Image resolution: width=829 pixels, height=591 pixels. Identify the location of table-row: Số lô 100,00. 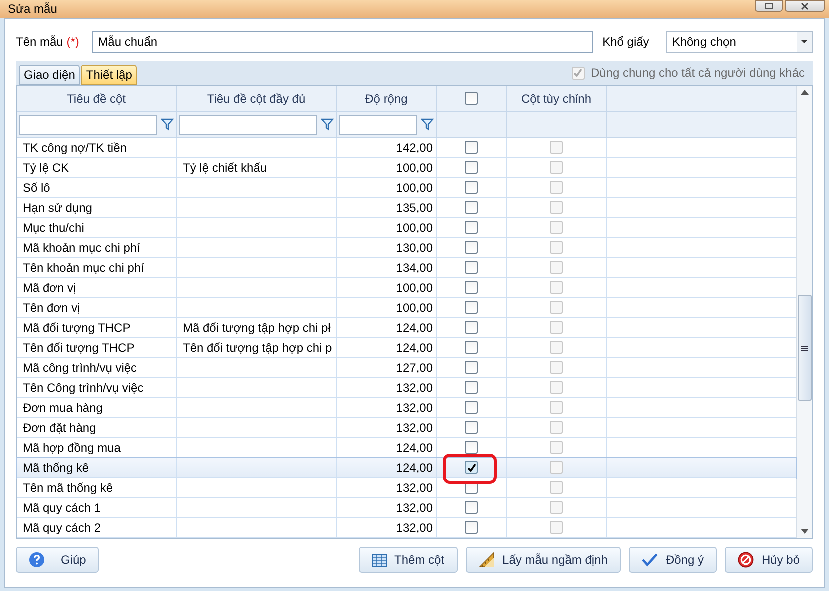
(406, 188).